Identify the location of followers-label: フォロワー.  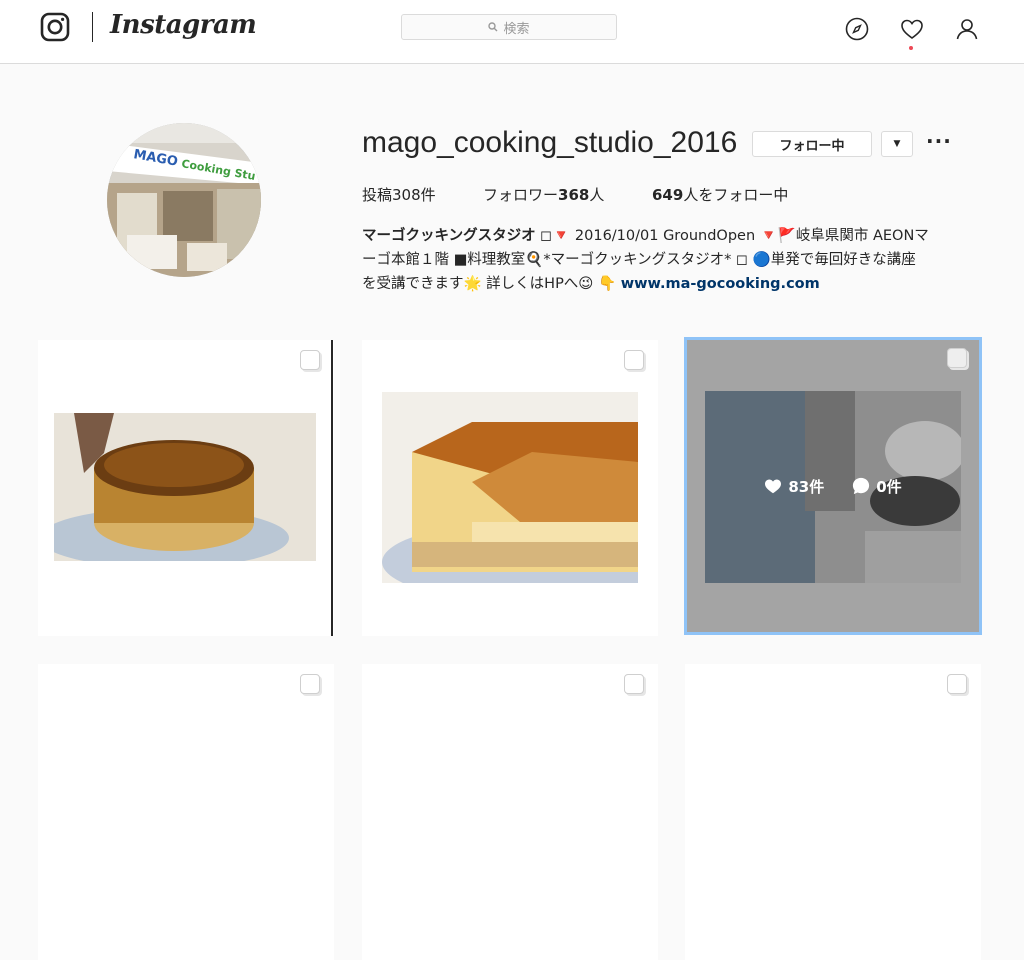
(521, 195).